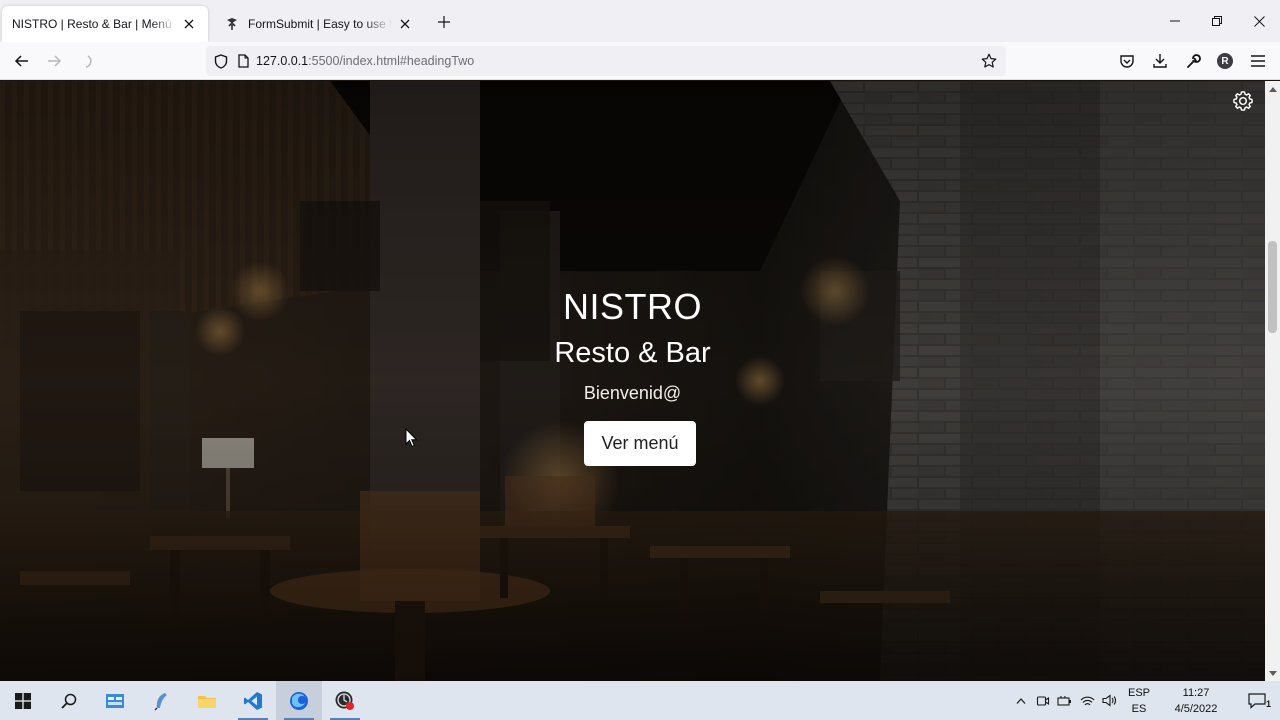 This screenshot has width=1280, height=720. Describe the element at coordinates (1021, 700) in the screenshot. I see `show-hidden-icons-chevron-icon` at that location.